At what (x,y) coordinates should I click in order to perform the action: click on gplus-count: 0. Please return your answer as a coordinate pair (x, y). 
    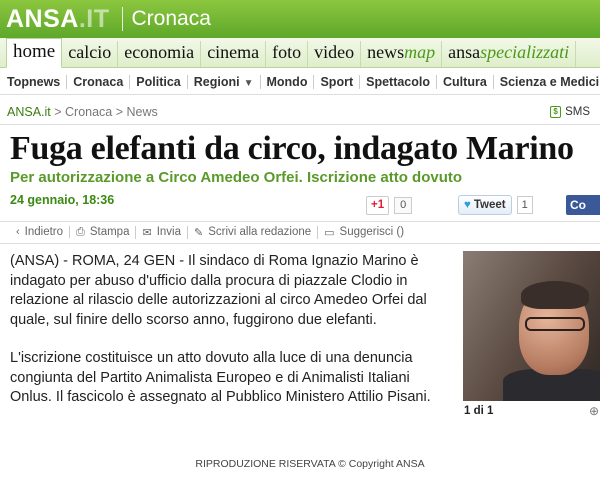
    Looking at the image, I should click on (403, 205).